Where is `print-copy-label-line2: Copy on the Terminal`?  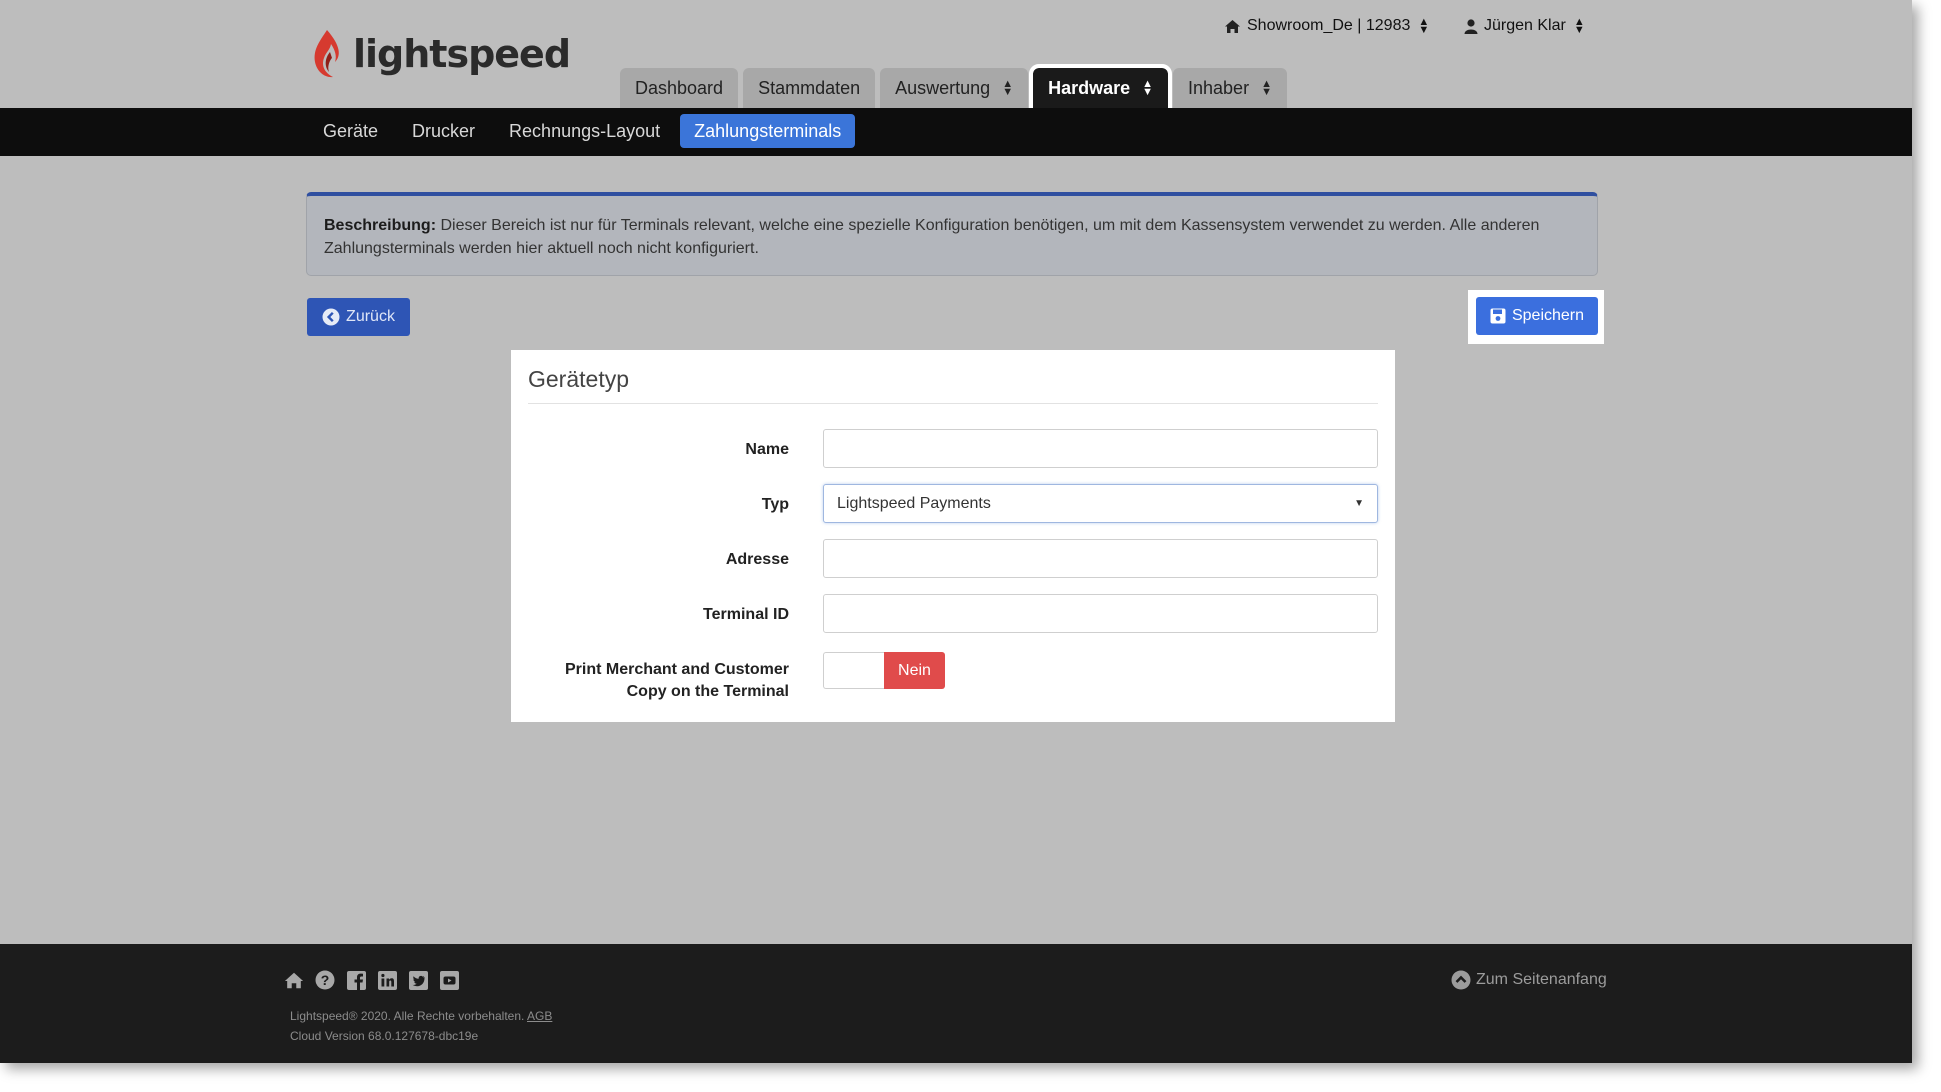 print-copy-label-line2: Copy on the Terminal is located at coordinates (707, 691).